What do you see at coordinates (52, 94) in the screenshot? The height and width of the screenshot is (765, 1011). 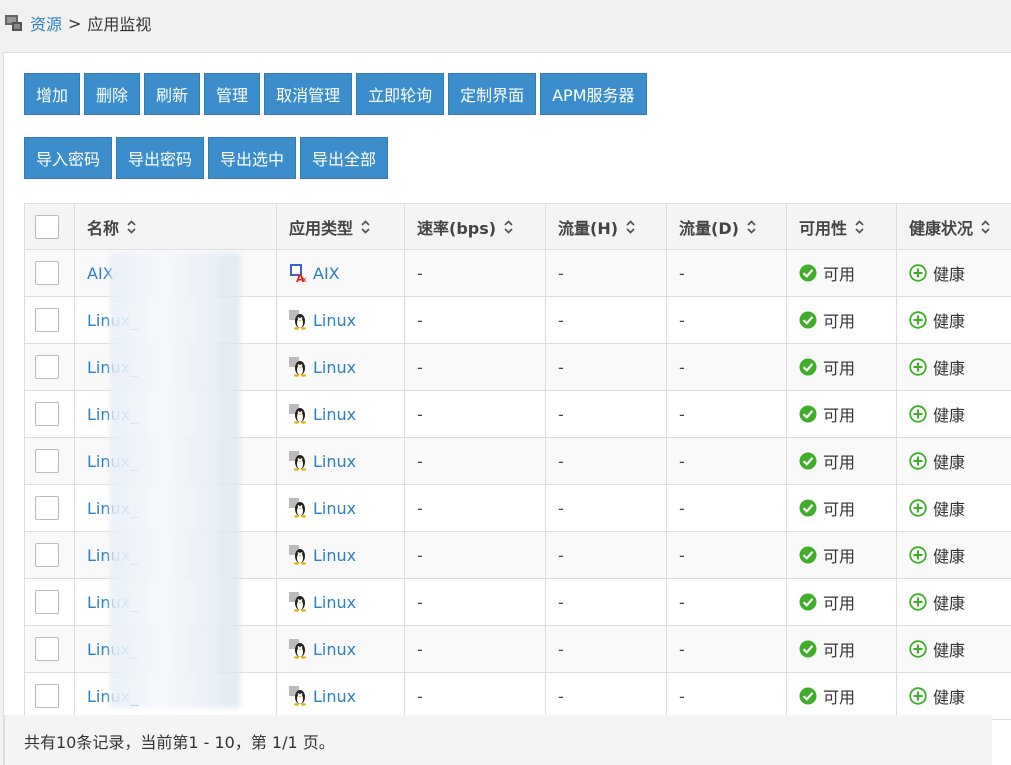 I see `add-button: 增加` at bounding box center [52, 94].